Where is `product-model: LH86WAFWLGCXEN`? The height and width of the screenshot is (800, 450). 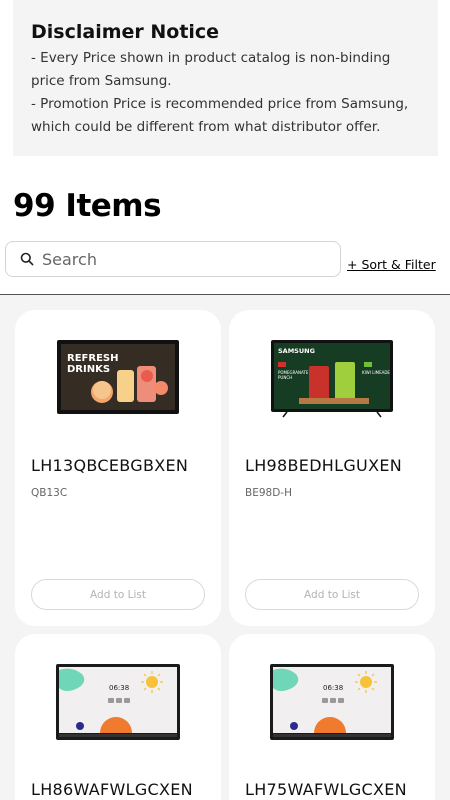 product-model: LH86WAFWLGCXEN is located at coordinates (112, 789).